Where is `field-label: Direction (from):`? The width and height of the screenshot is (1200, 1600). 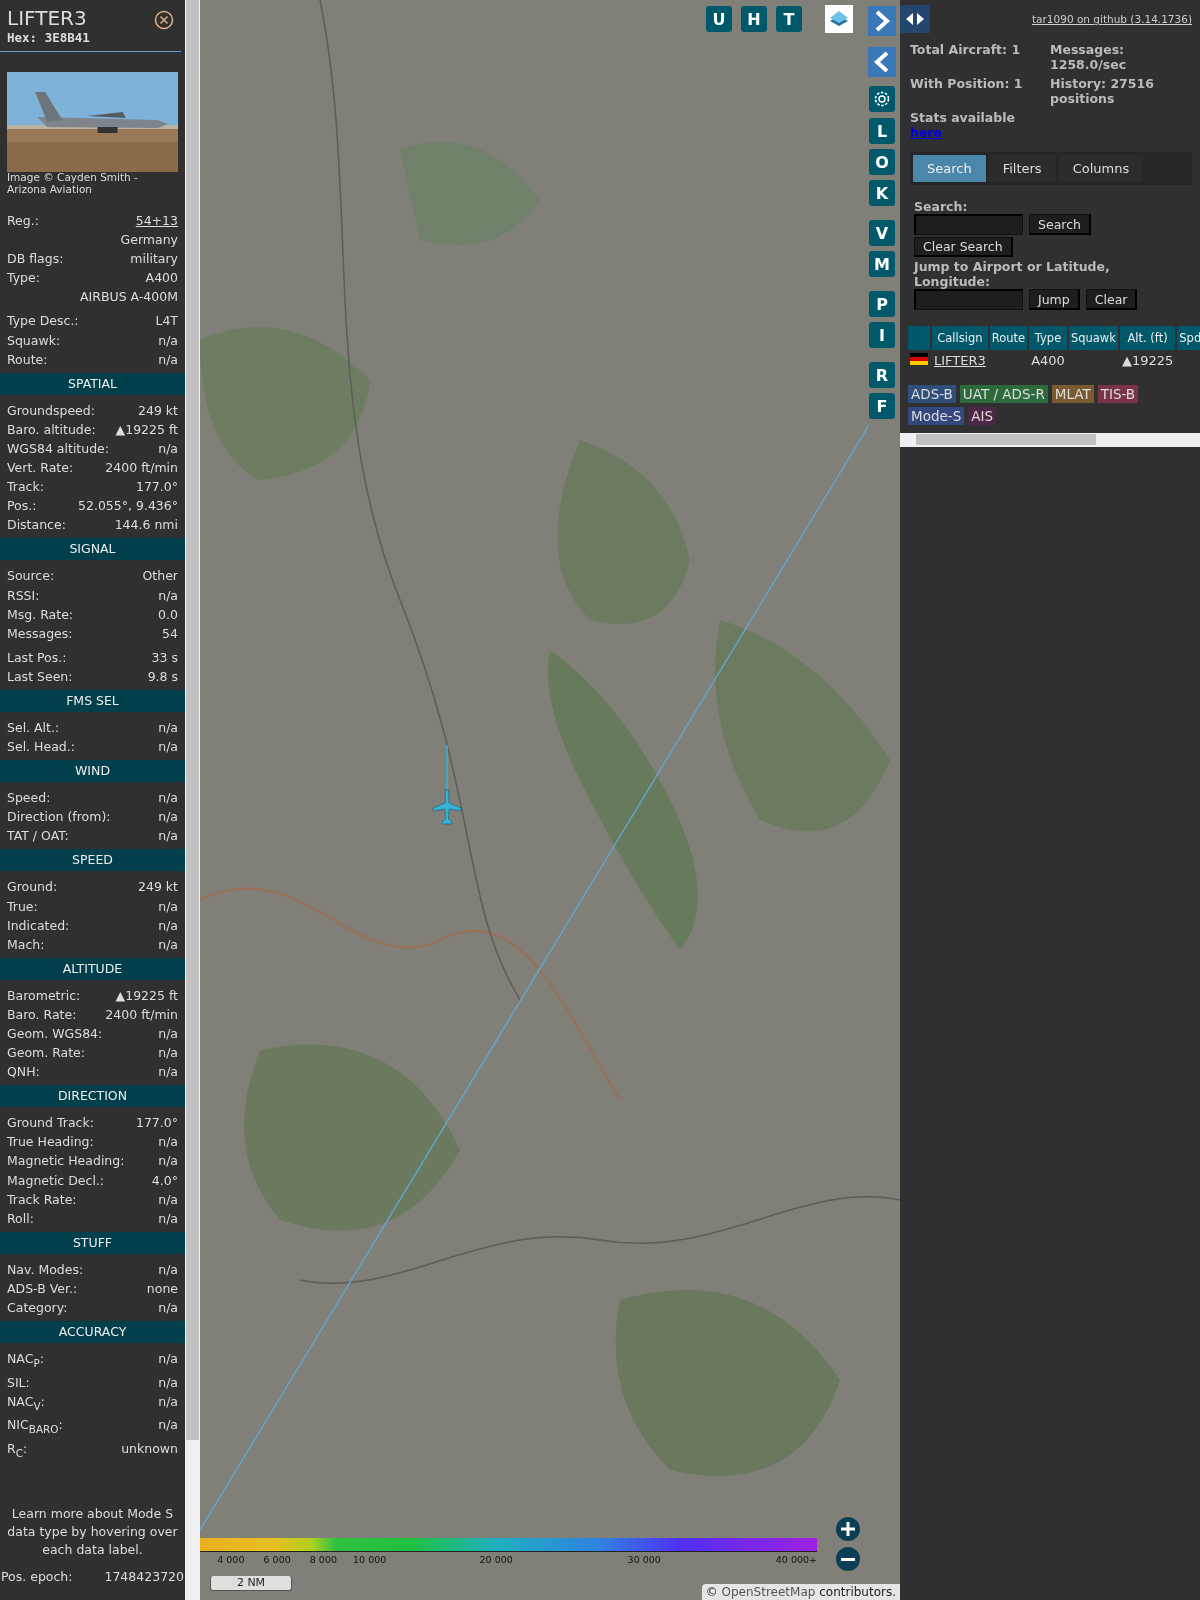 field-label: Direction (from): is located at coordinates (59, 817).